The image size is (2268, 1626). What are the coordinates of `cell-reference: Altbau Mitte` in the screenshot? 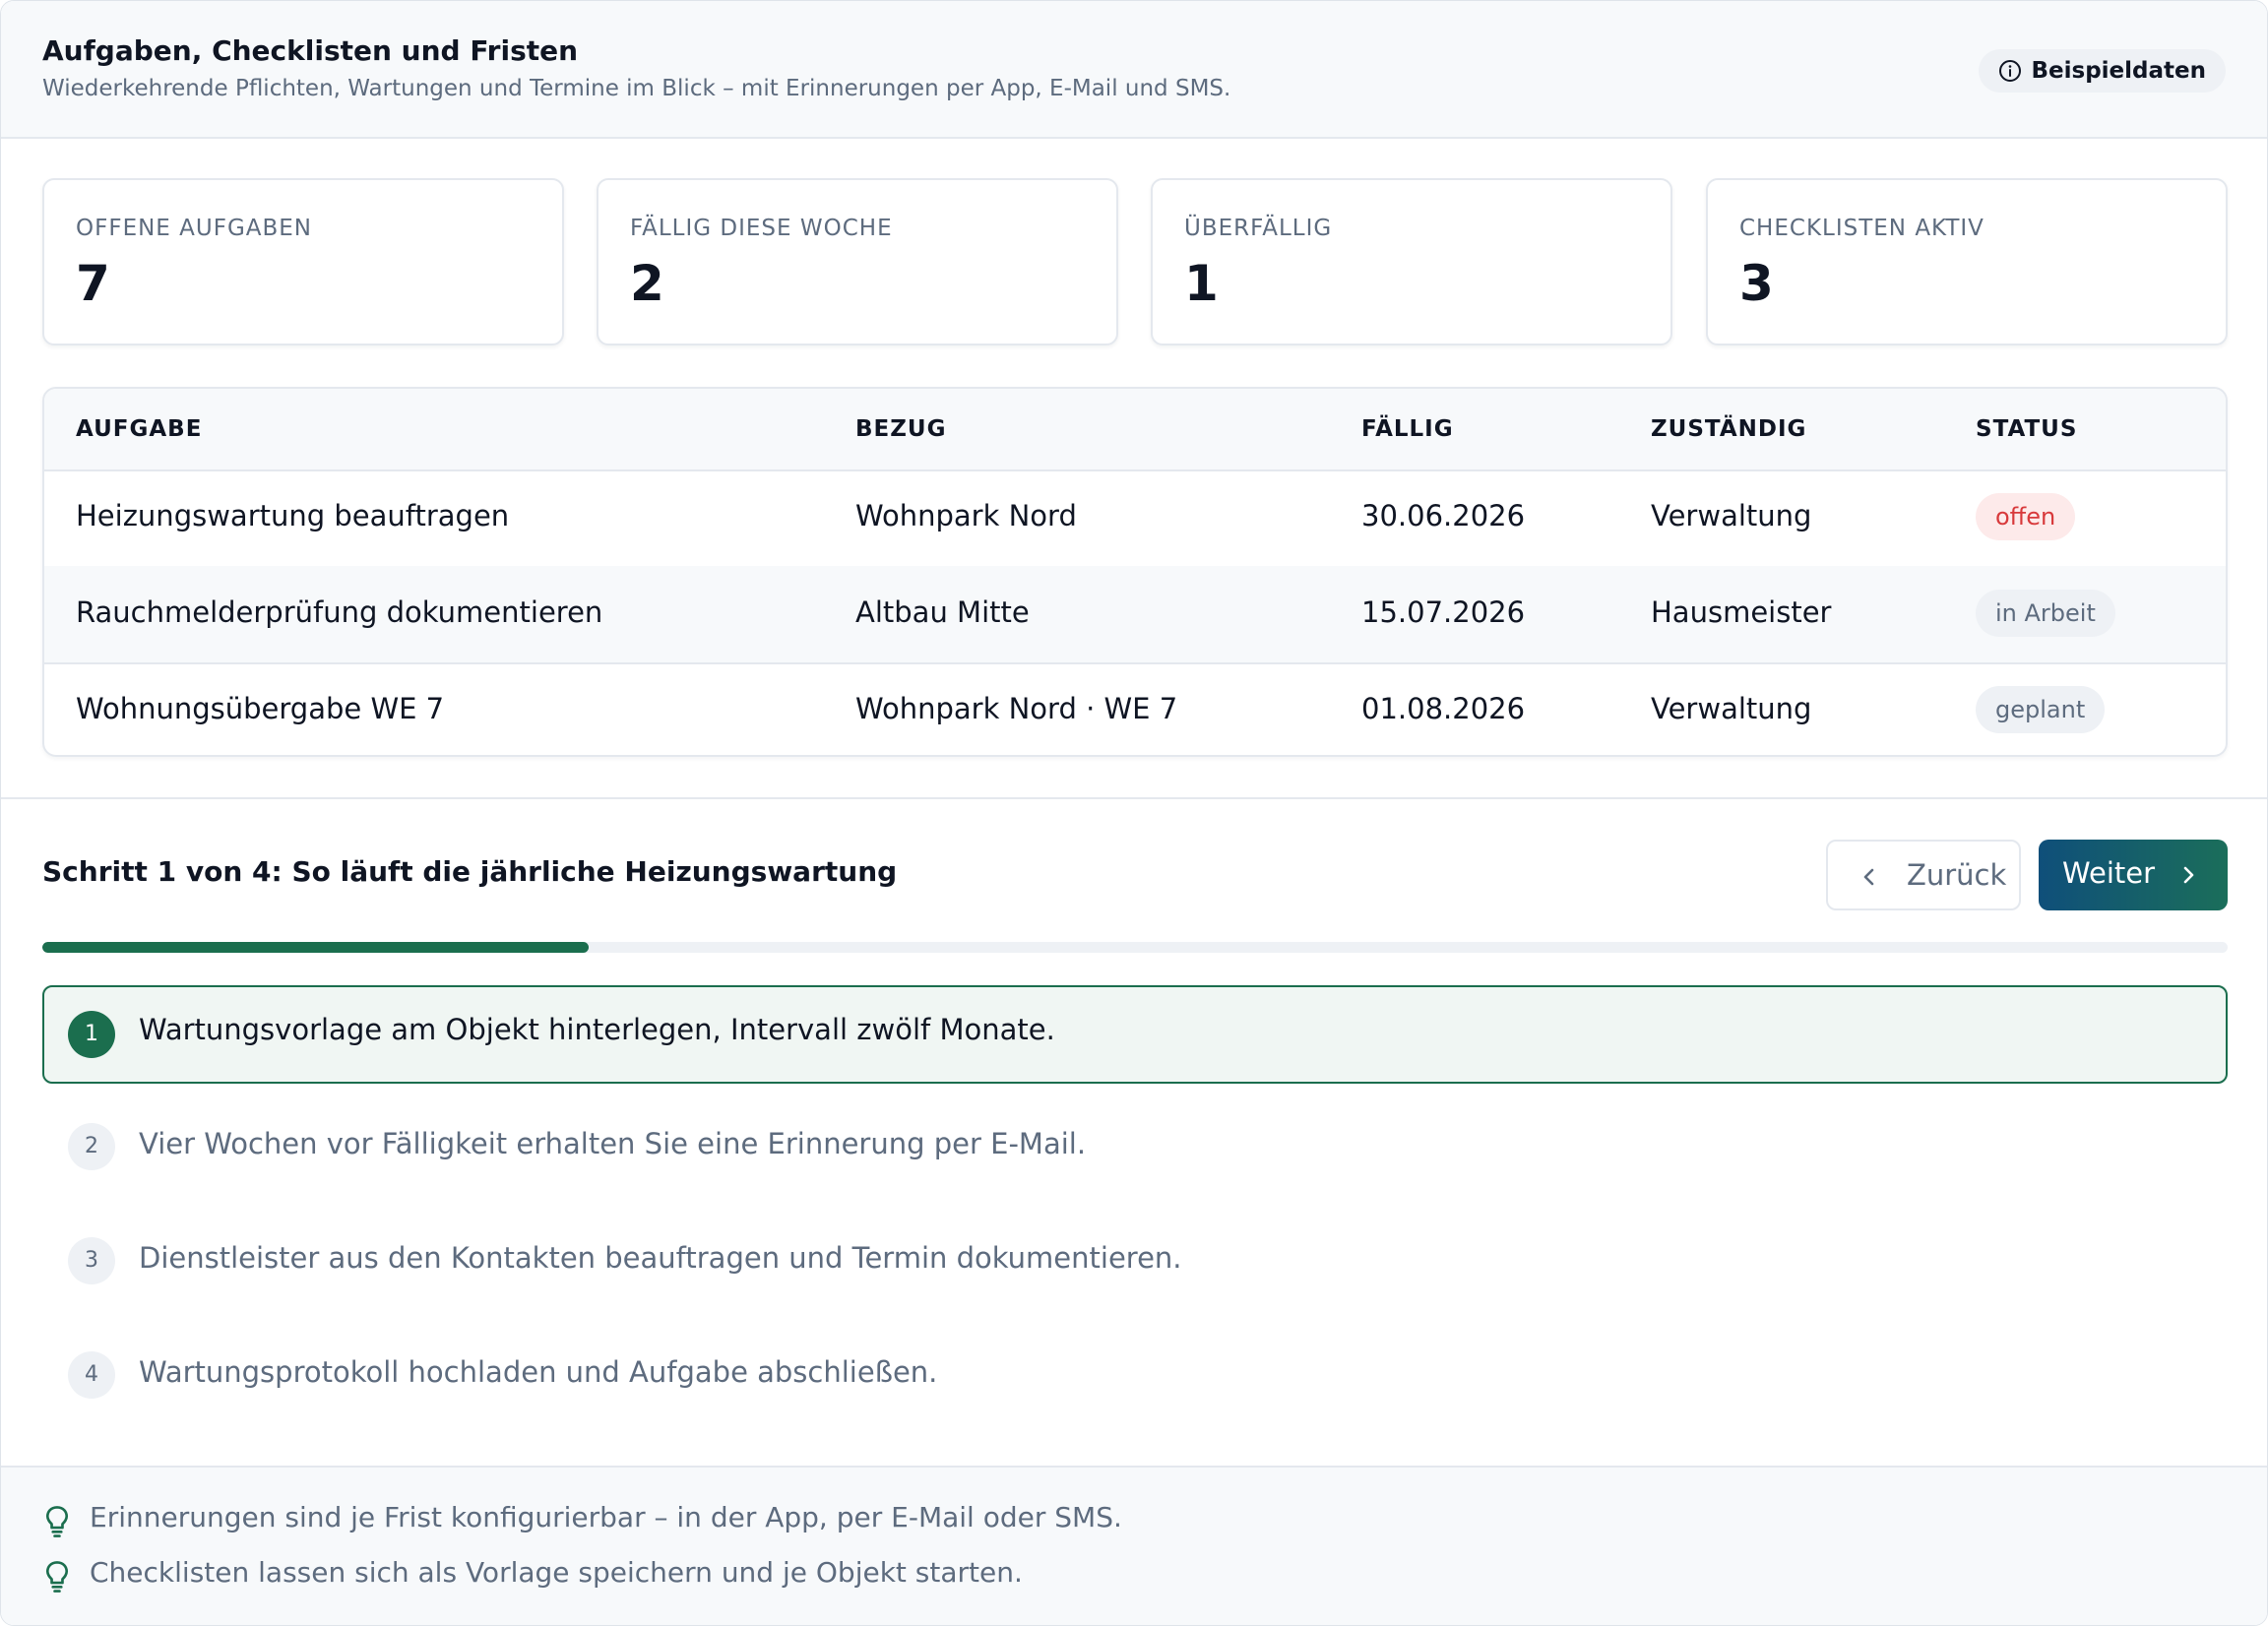 It's located at (942, 612).